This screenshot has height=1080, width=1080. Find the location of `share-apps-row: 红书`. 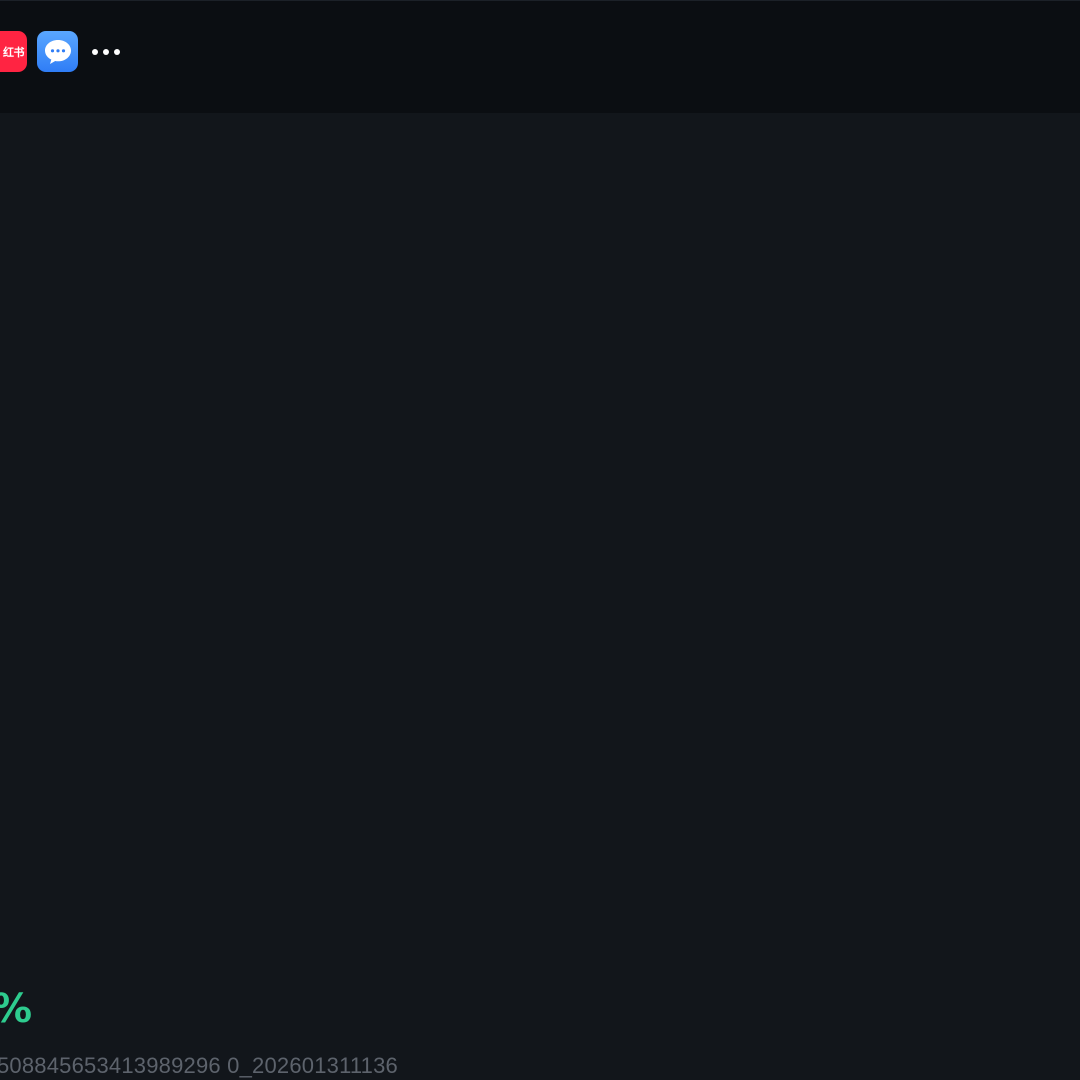

share-apps-row: 红书 is located at coordinates (60, 51).